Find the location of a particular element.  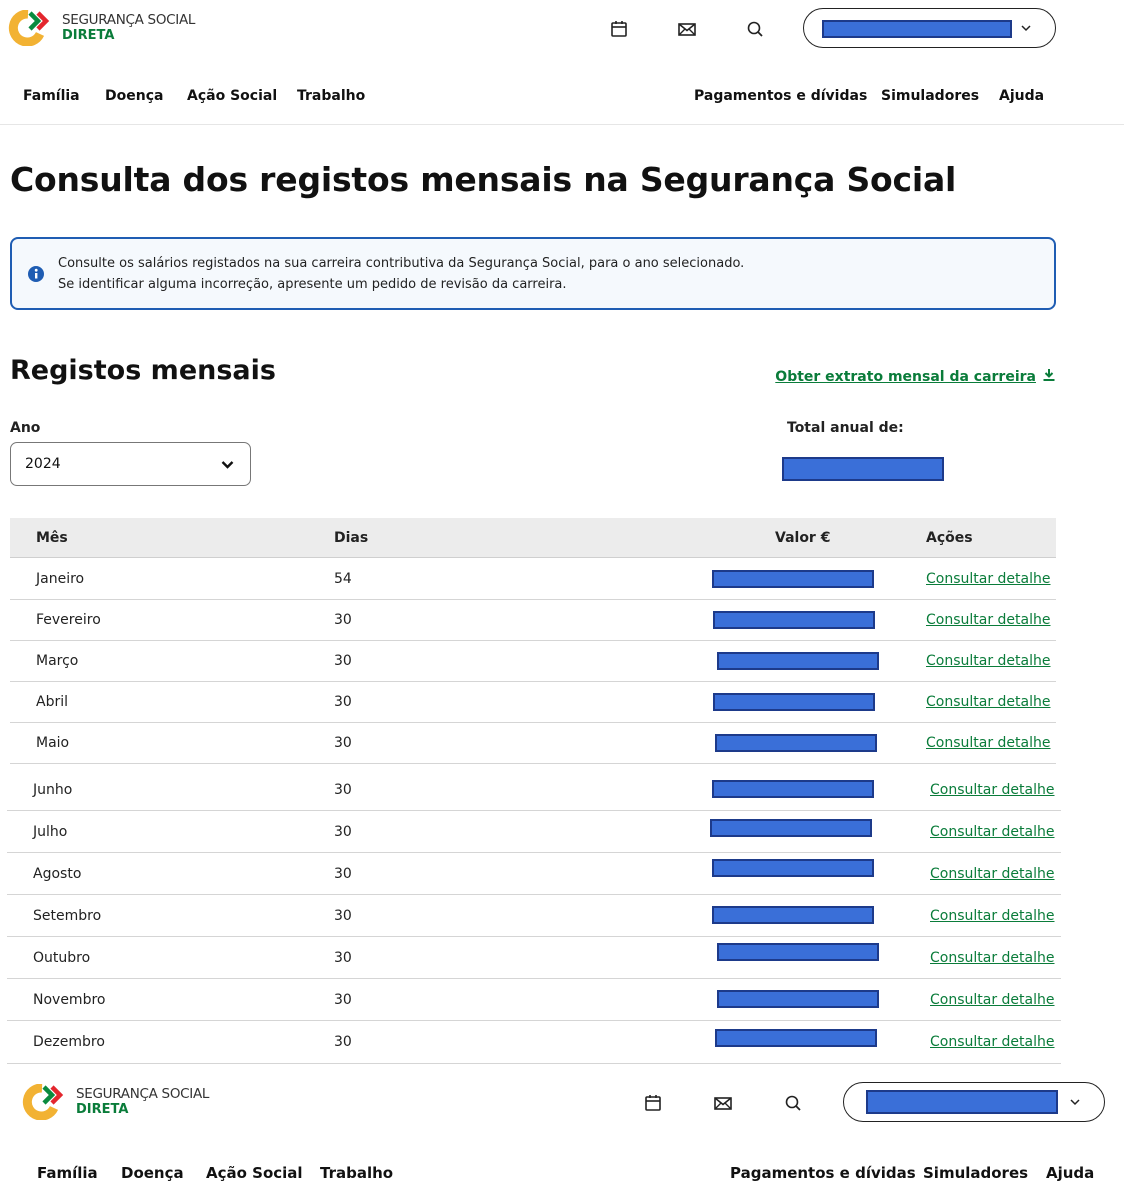

header-divider is located at coordinates (562, 124).